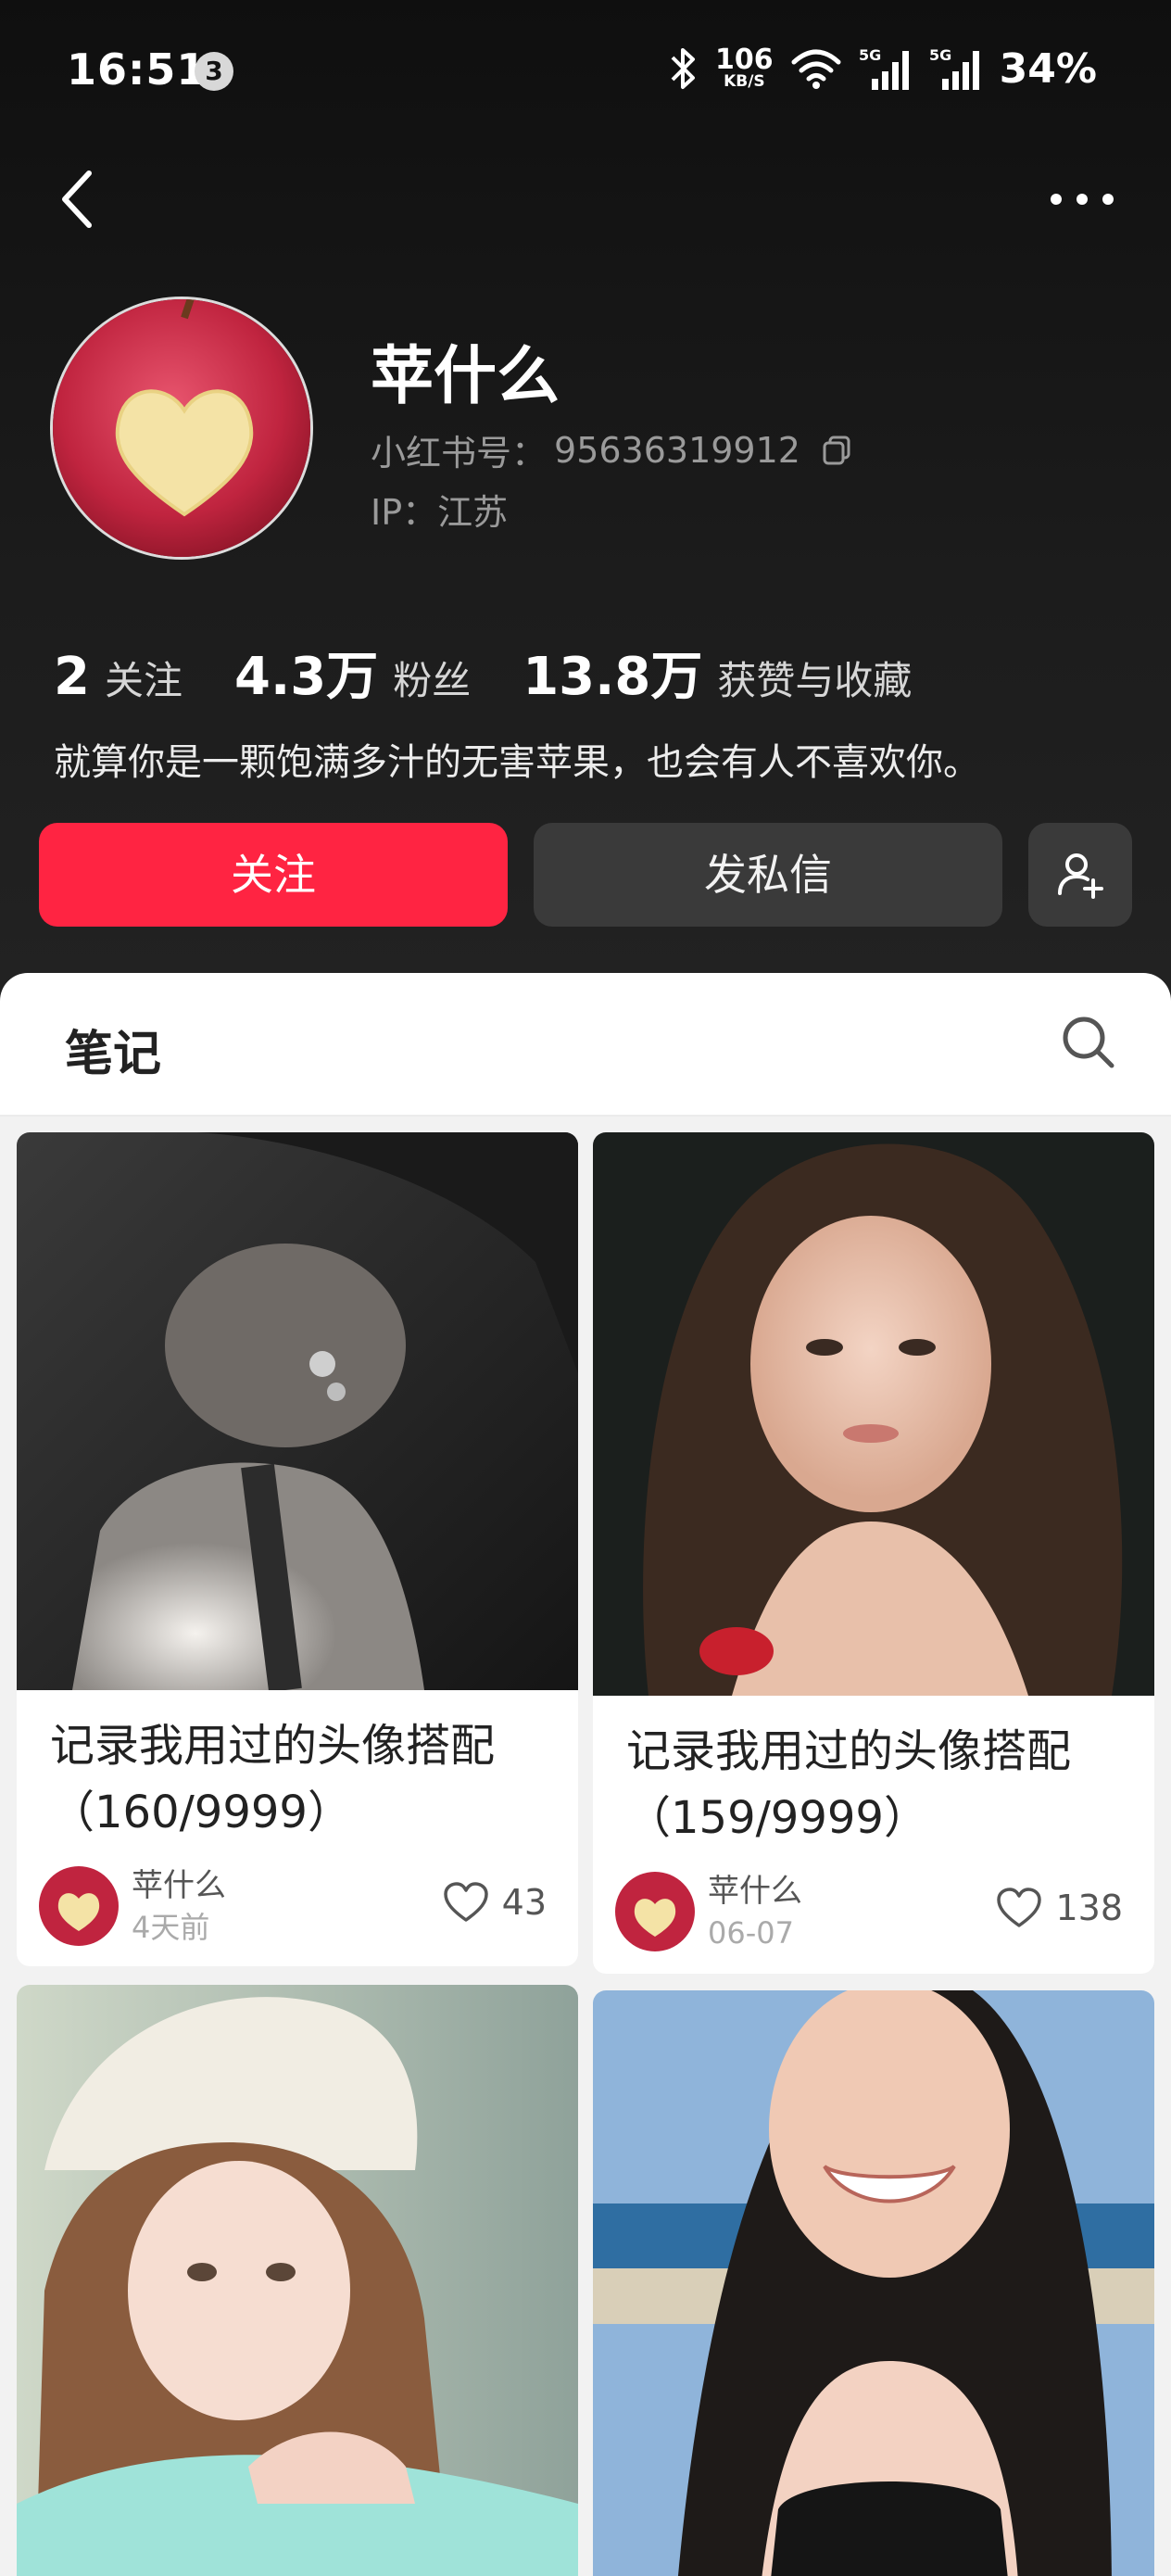  I want to click on user-id-label: 小红书号：, so click(460, 453).